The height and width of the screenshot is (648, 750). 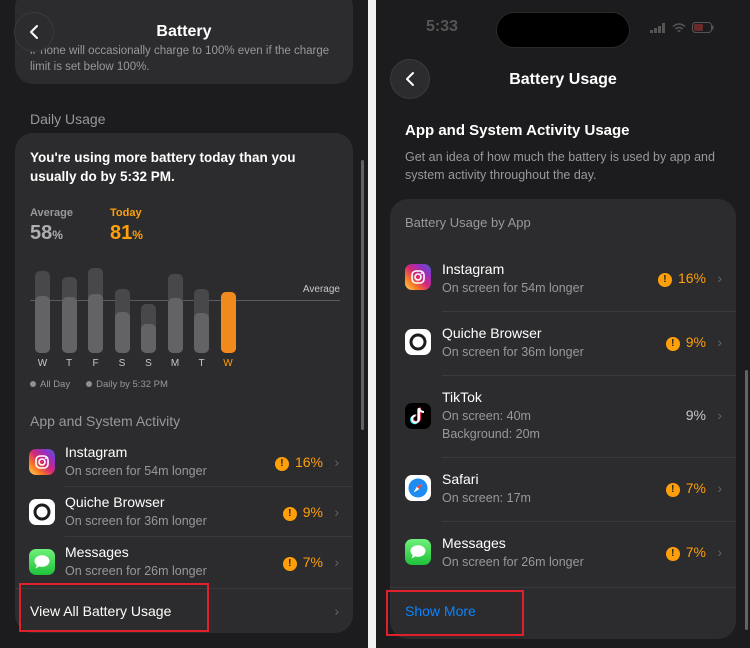 I want to click on status-icons, so click(x=682, y=27).